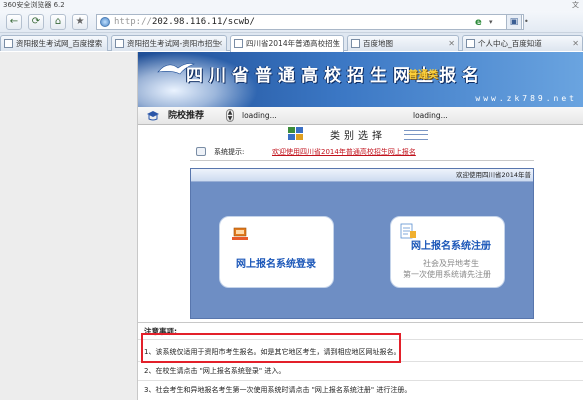  What do you see at coordinates (229, 152) in the screenshot?
I see `notice-label: 系统提示:` at bounding box center [229, 152].